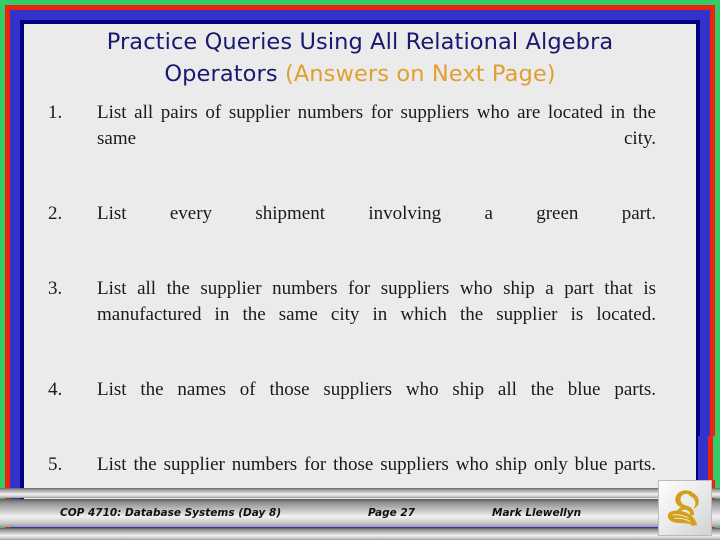  What do you see at coordinates (420, 74) in the screenshot?
I see `slide-title-answers-note: (Answers on Next Page)` at bounding box center [420, 74].